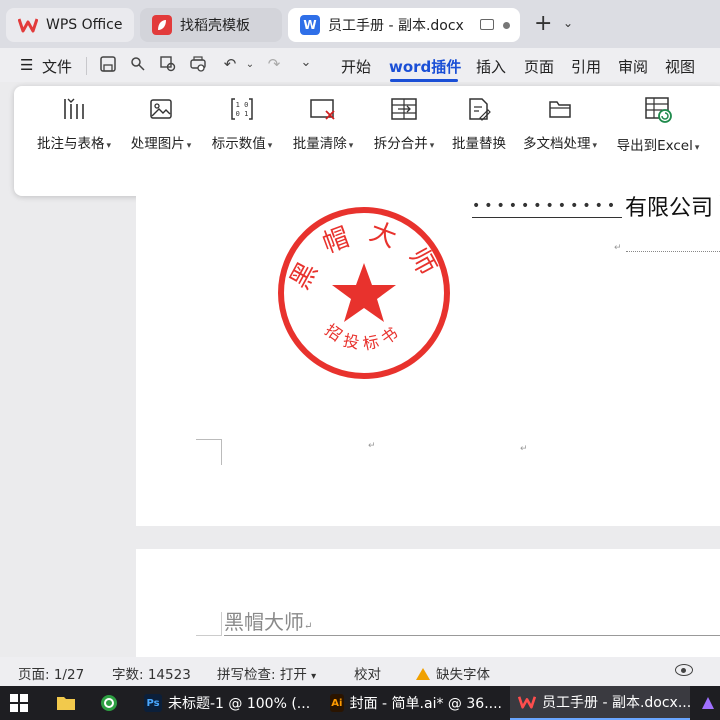  Describe the element at coordinates (322, 109) in the screenshot. I see `clear-box-icon` at that location.